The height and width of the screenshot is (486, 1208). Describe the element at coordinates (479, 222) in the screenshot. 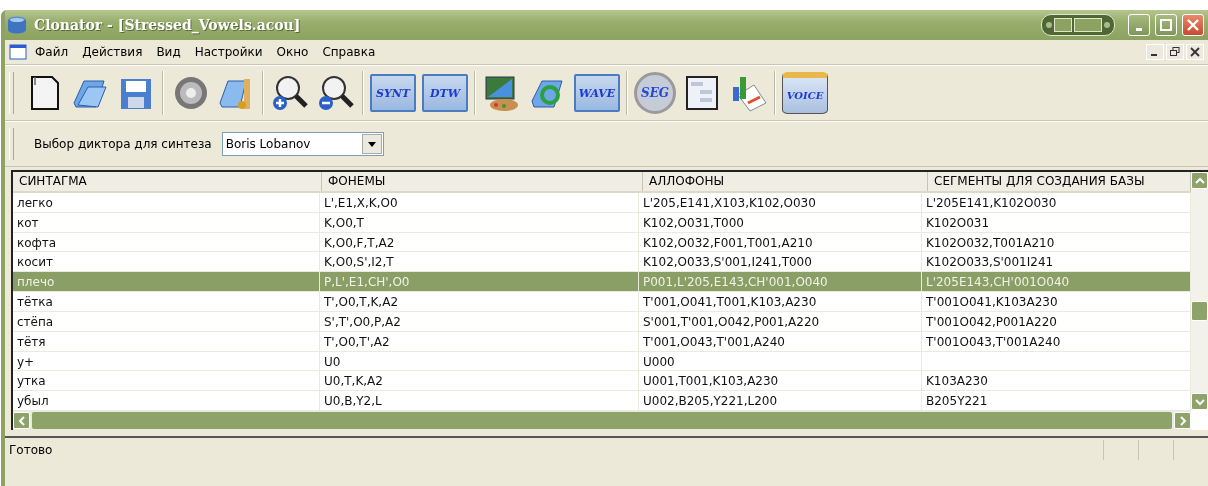

I see `table-cell: K,O0,T` at that location.